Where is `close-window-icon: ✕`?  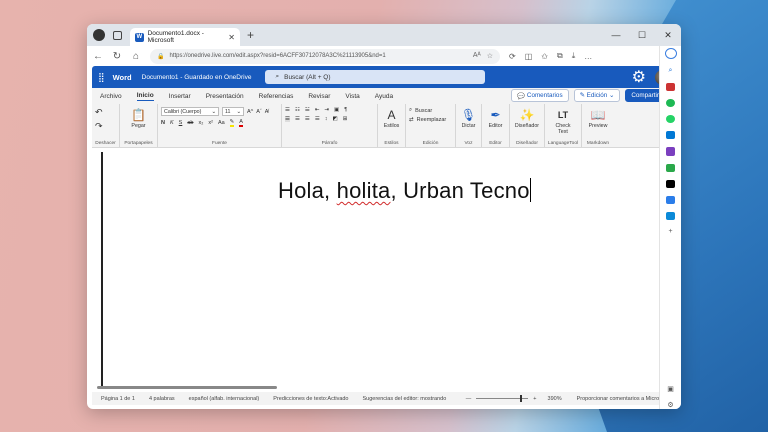 close-window-icon: ✕ is located at coordinates (668, 35).